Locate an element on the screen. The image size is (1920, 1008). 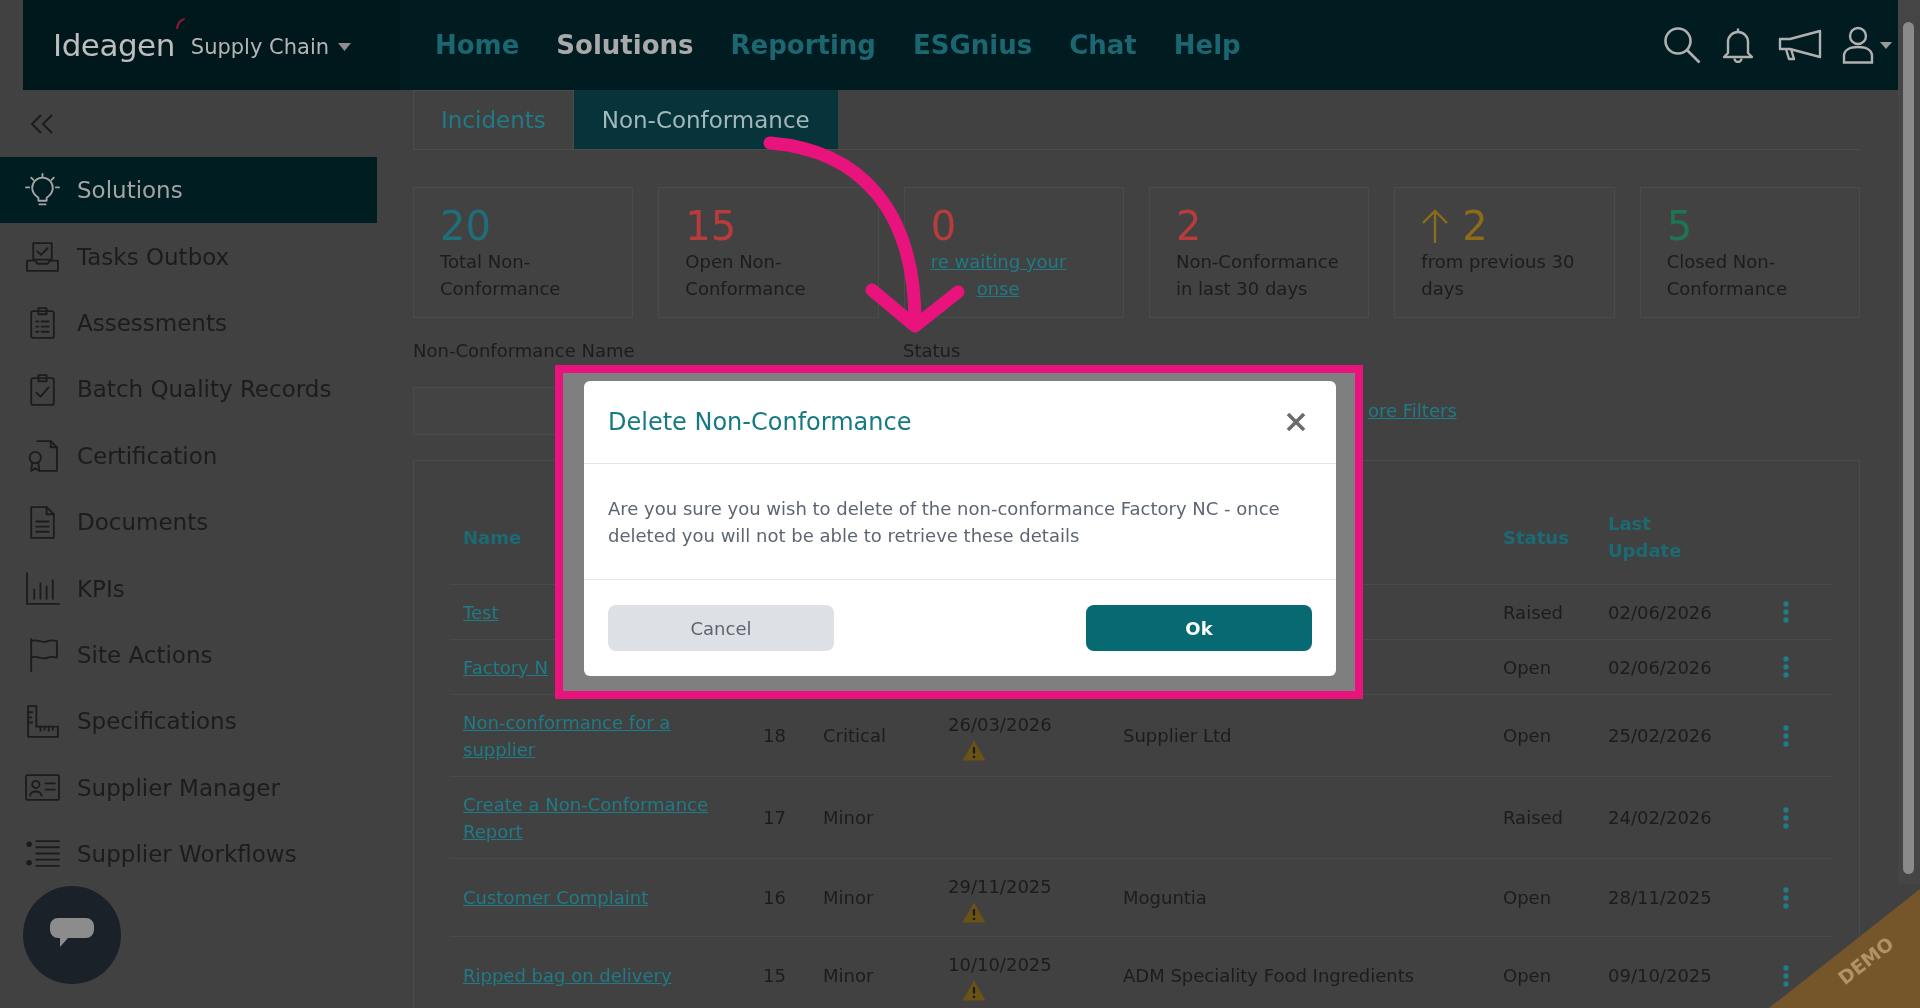
tab: Incidents is located at coordinates (493, 119).